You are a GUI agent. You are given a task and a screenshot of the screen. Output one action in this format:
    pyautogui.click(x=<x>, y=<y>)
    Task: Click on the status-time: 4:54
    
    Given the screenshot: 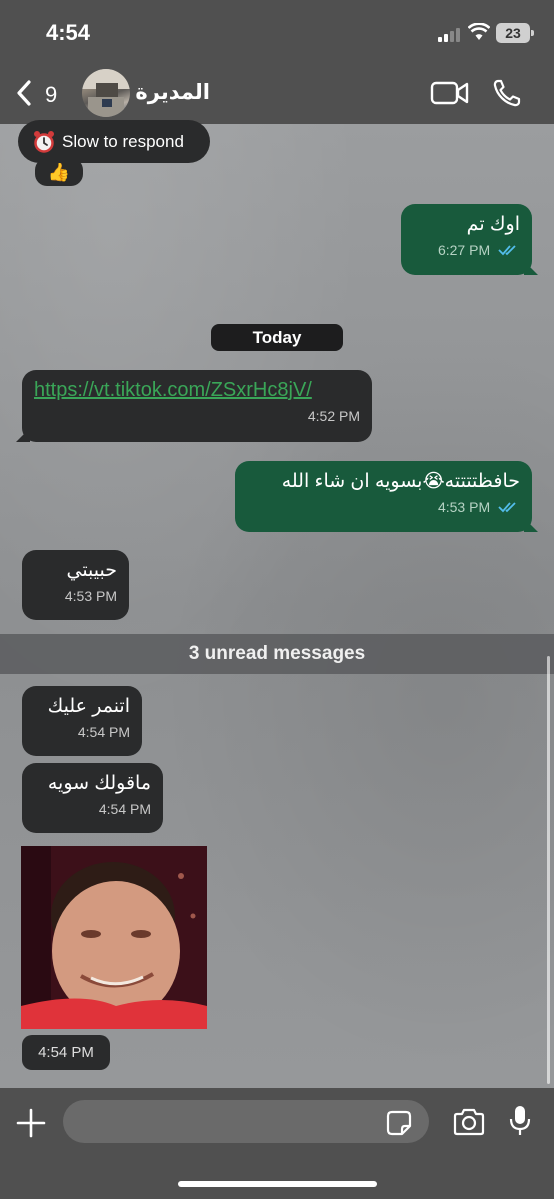 What is the action you would take?
    pyautogui.click(x=68, y=32)
    